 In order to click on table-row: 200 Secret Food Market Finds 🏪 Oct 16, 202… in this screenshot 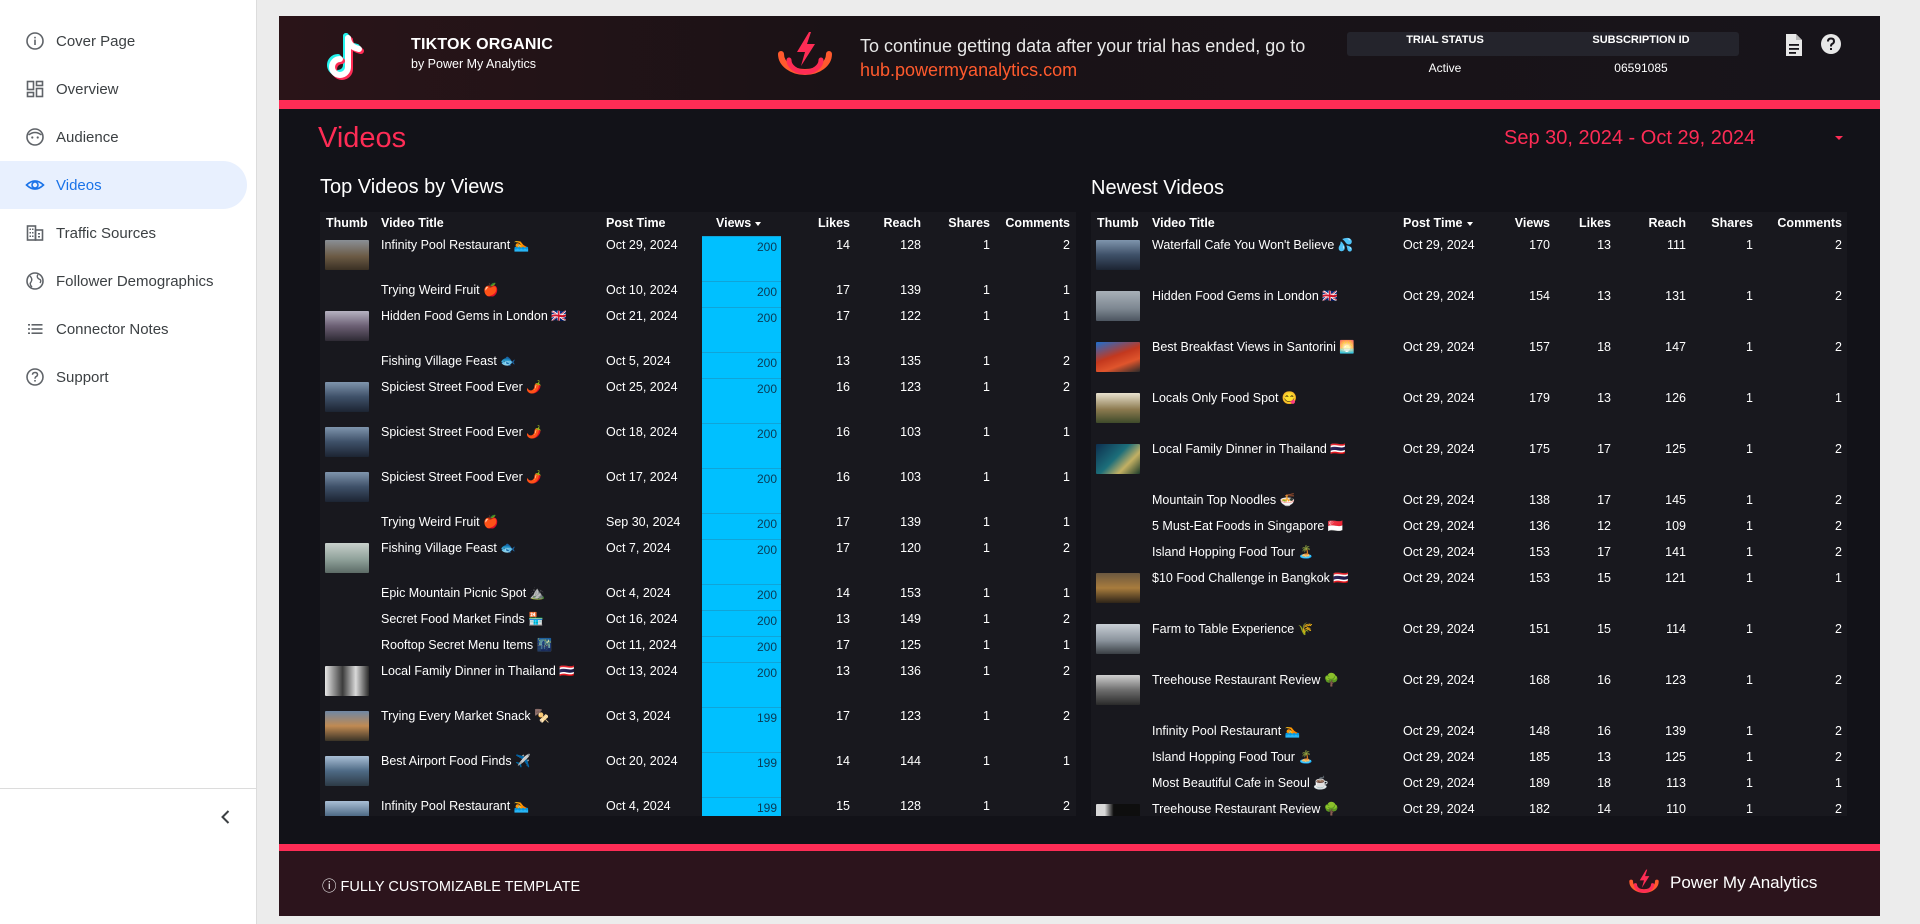, I will do `click(698, 623)`.